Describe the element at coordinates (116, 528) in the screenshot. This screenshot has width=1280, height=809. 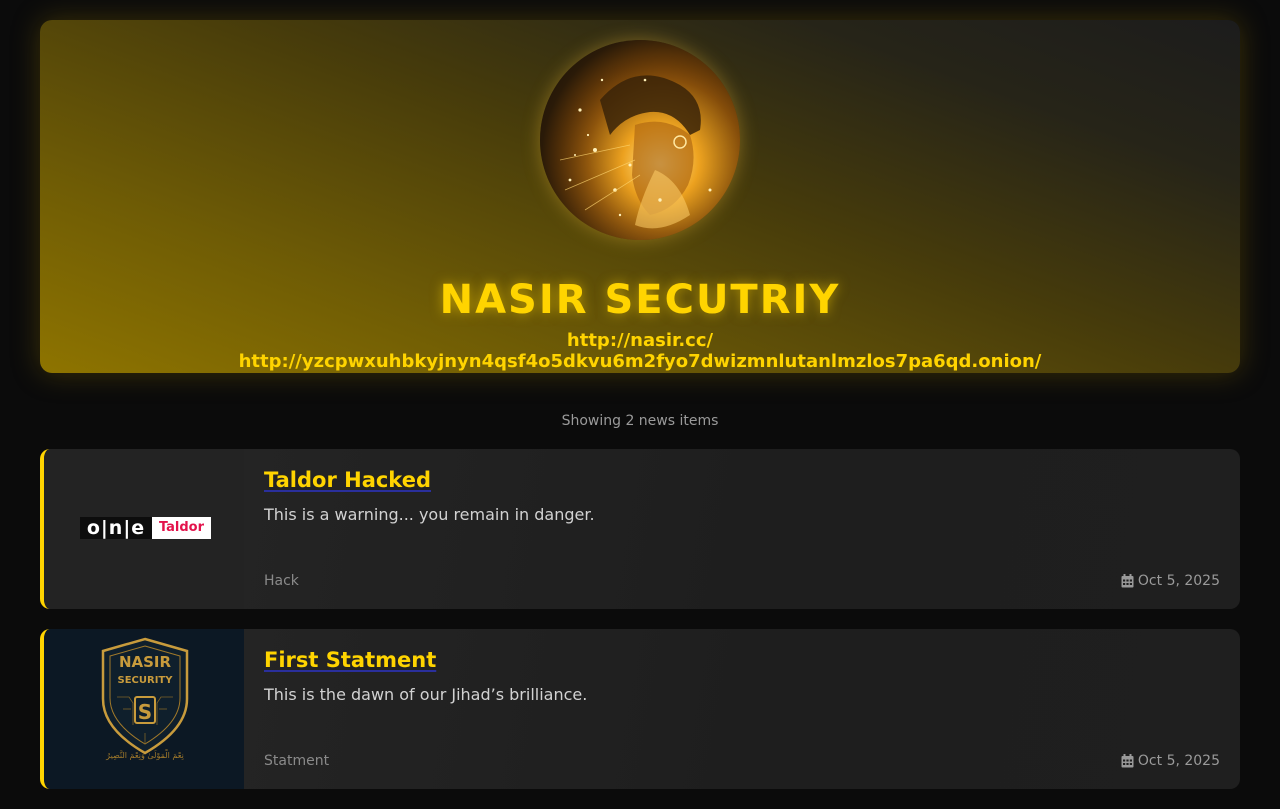
I see `one-logo-text: o|n|e` at that location.